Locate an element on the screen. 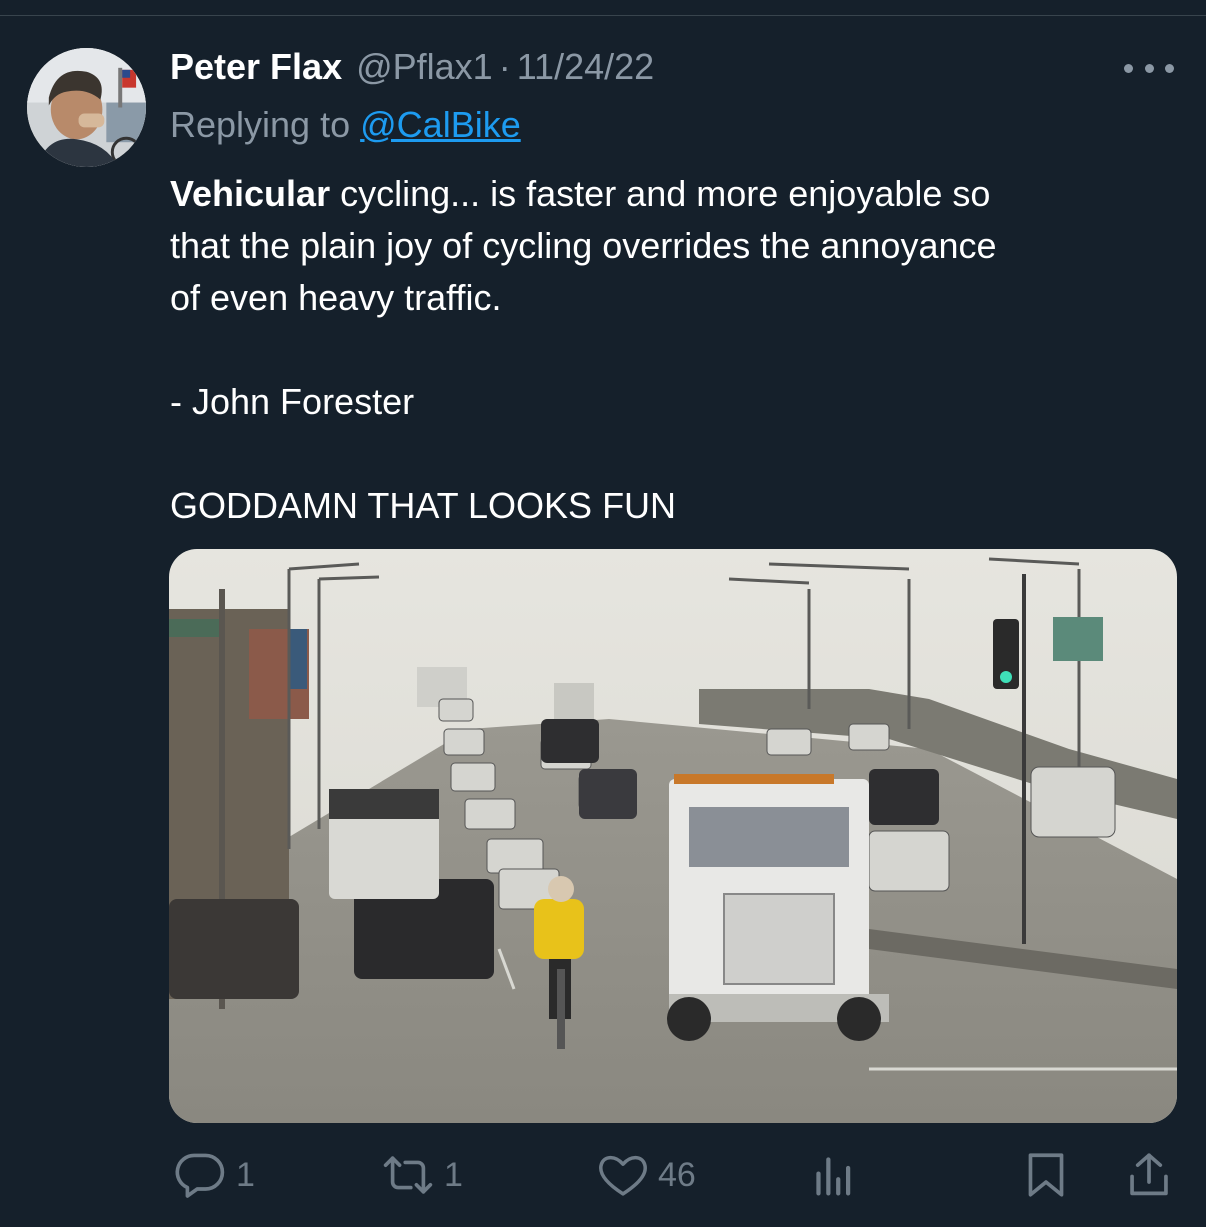 The image size is (1206, 1227). replying-handle-link: @CalBike is located at coordinates (440, 124).